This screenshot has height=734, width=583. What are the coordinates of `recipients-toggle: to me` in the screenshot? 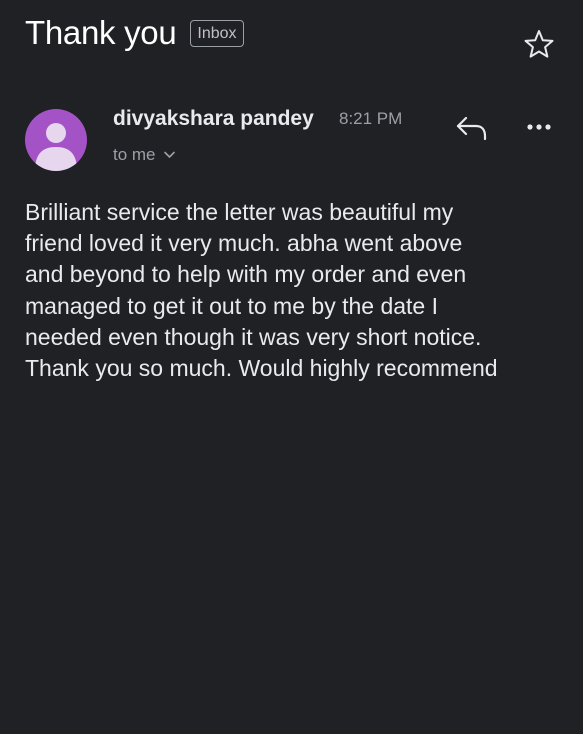 It's located at (144, 155).